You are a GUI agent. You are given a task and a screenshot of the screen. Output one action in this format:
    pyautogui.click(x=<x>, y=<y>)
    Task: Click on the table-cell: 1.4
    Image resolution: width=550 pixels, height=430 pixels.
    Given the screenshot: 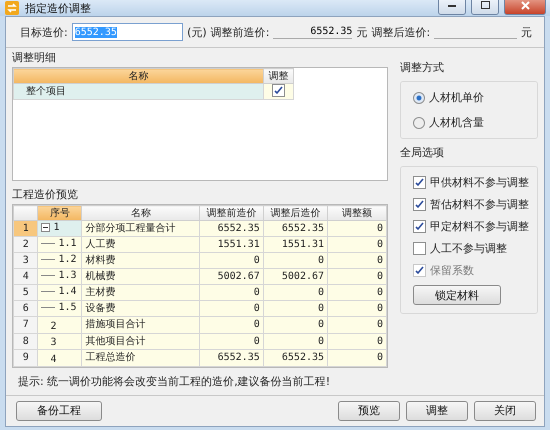 What is the action you would take?
    pyautogui.click(x=60, y=292)
    